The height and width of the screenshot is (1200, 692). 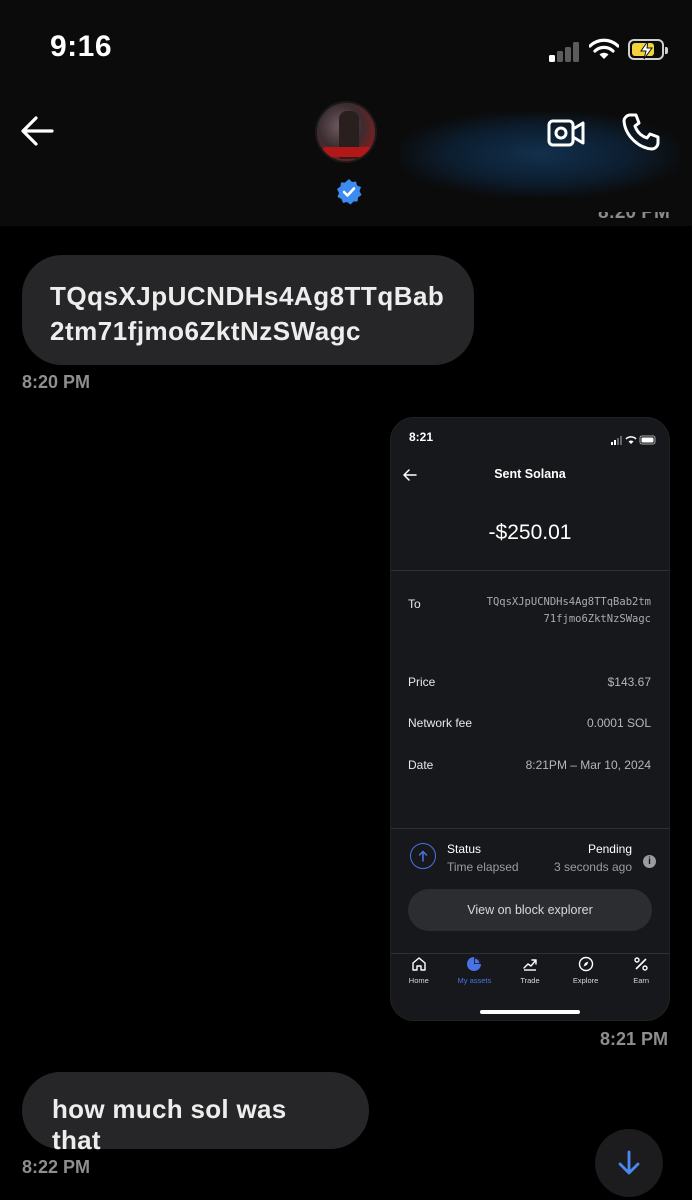 What do you see at coordinates (483, 867) in the screenshot?
I see `time-elapsed-label: Time elapsed` at bounding box center [483, 867].